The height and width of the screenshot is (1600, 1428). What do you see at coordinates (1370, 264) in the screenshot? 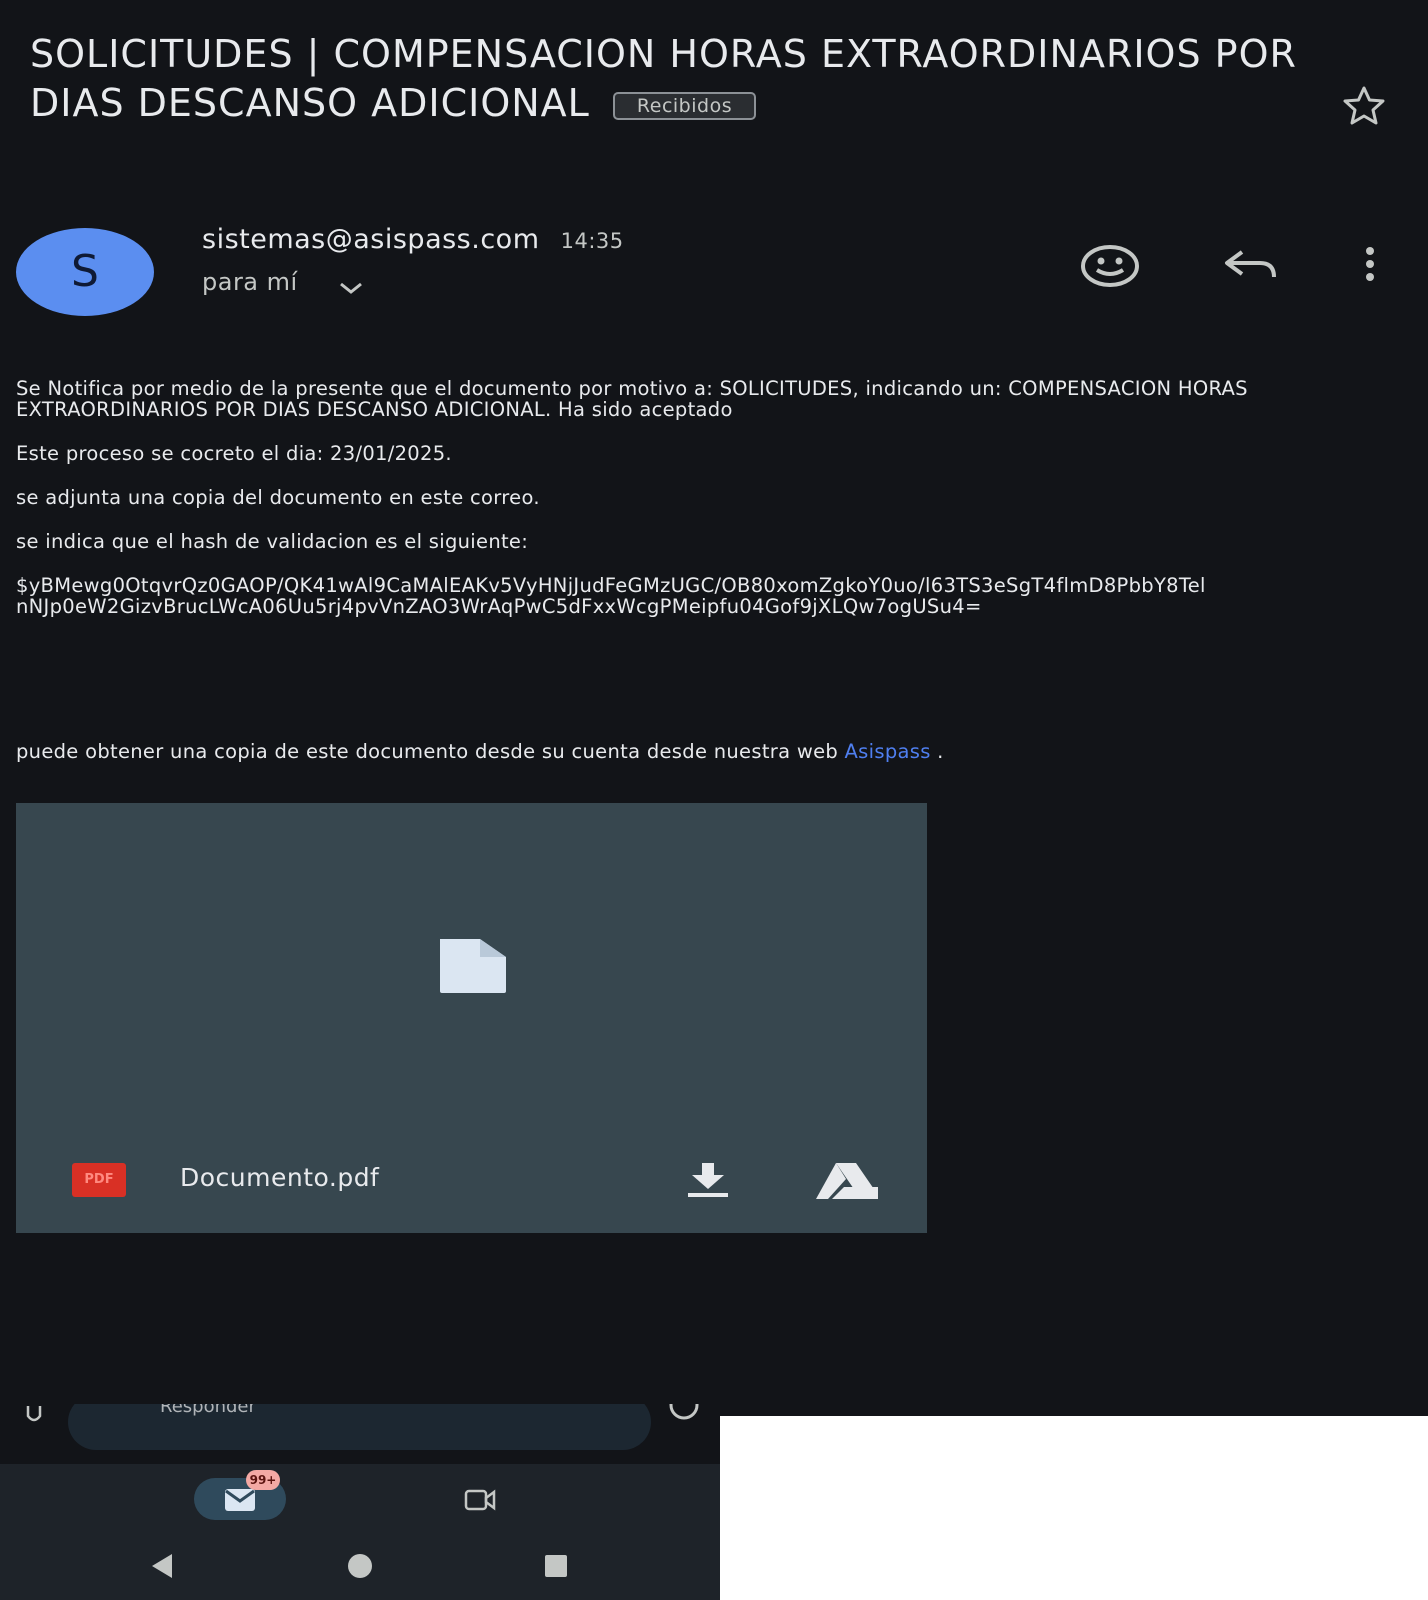
I see `more-vert-icon` at bounding box center [1370, 264].